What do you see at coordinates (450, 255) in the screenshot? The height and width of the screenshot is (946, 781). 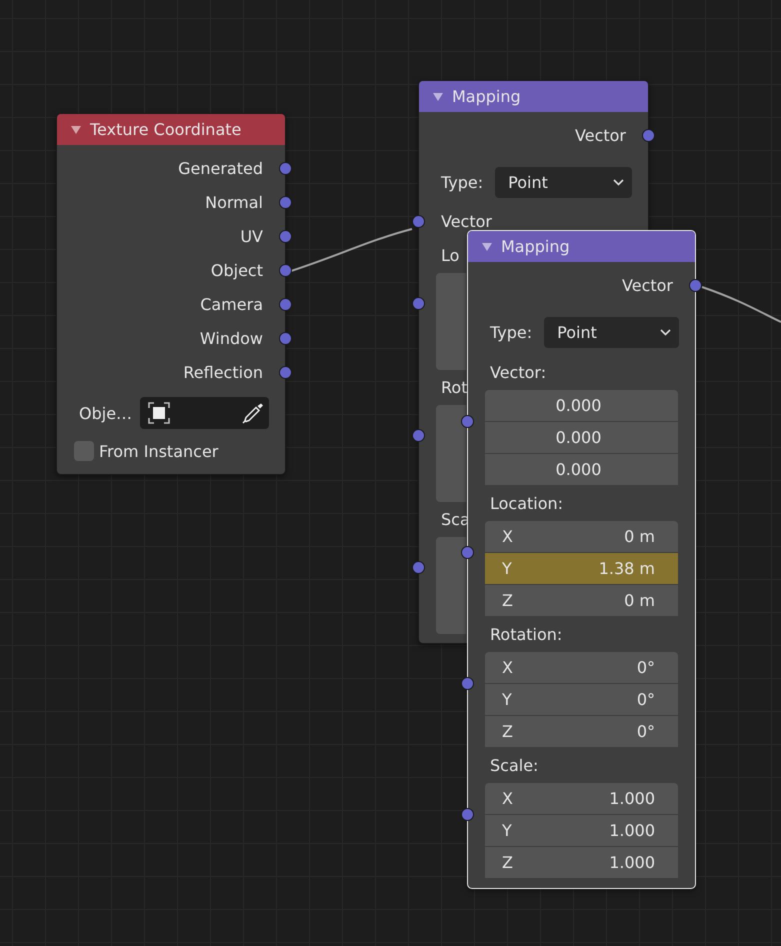 I see `section-label: Lo` at bounding box center [450, 255].